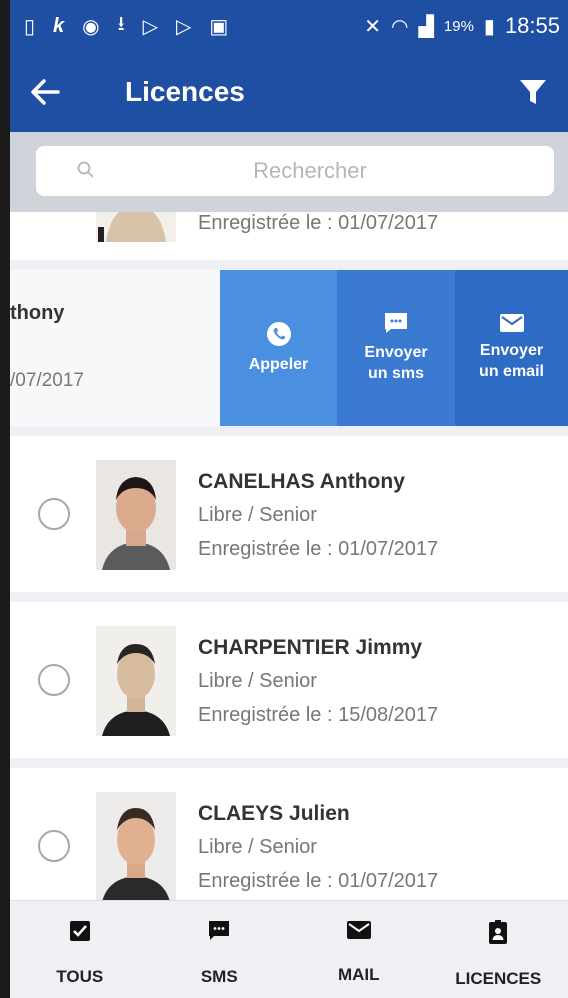 Image resolution: width=568 pixels, height=998 pixels. I want to click on send-sms-button: Envoyer un sms, so click(396, 348).